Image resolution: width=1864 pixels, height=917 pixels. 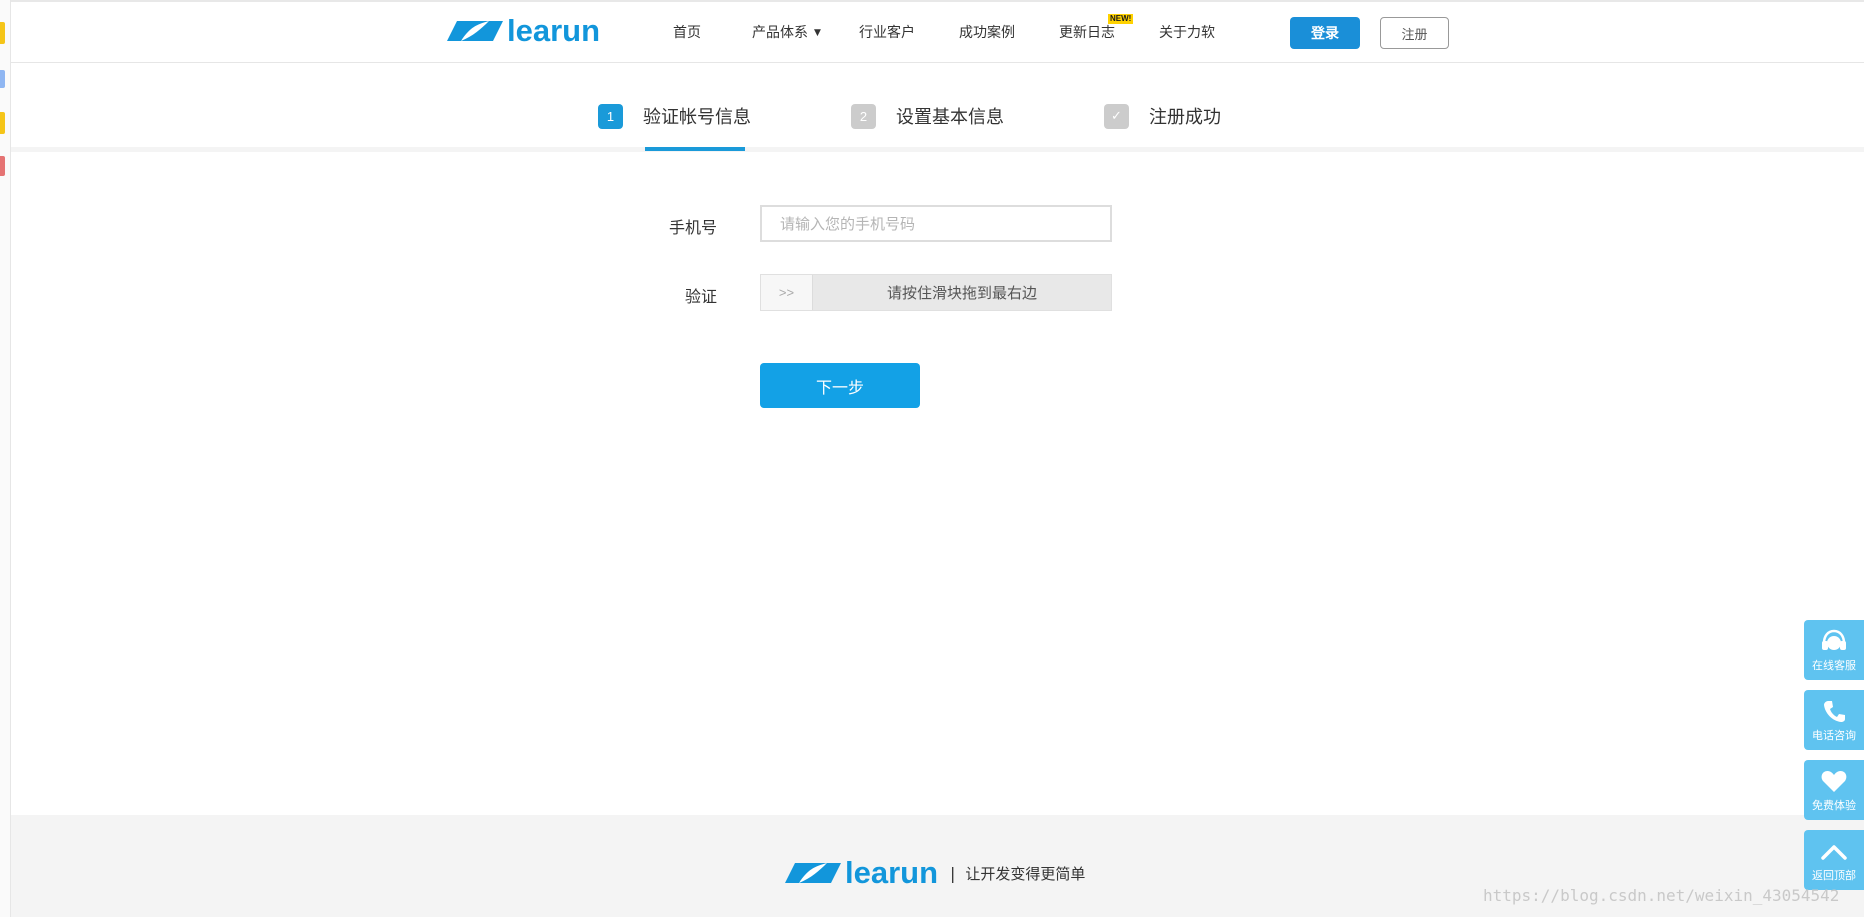 What do you see at coordinates (1834, 735) in the screenshot?
I see `side-label: 电话咨询` at bounding box center [1834, 735].